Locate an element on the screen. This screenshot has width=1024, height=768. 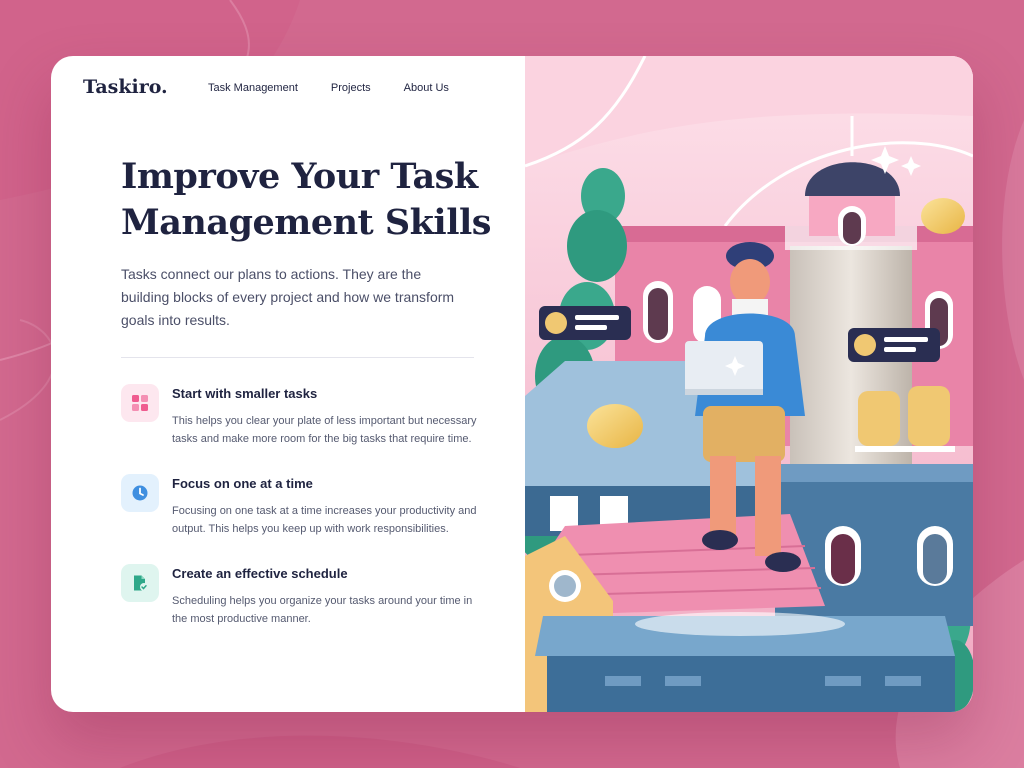
grid-icon is located at coordinates (140, 403).